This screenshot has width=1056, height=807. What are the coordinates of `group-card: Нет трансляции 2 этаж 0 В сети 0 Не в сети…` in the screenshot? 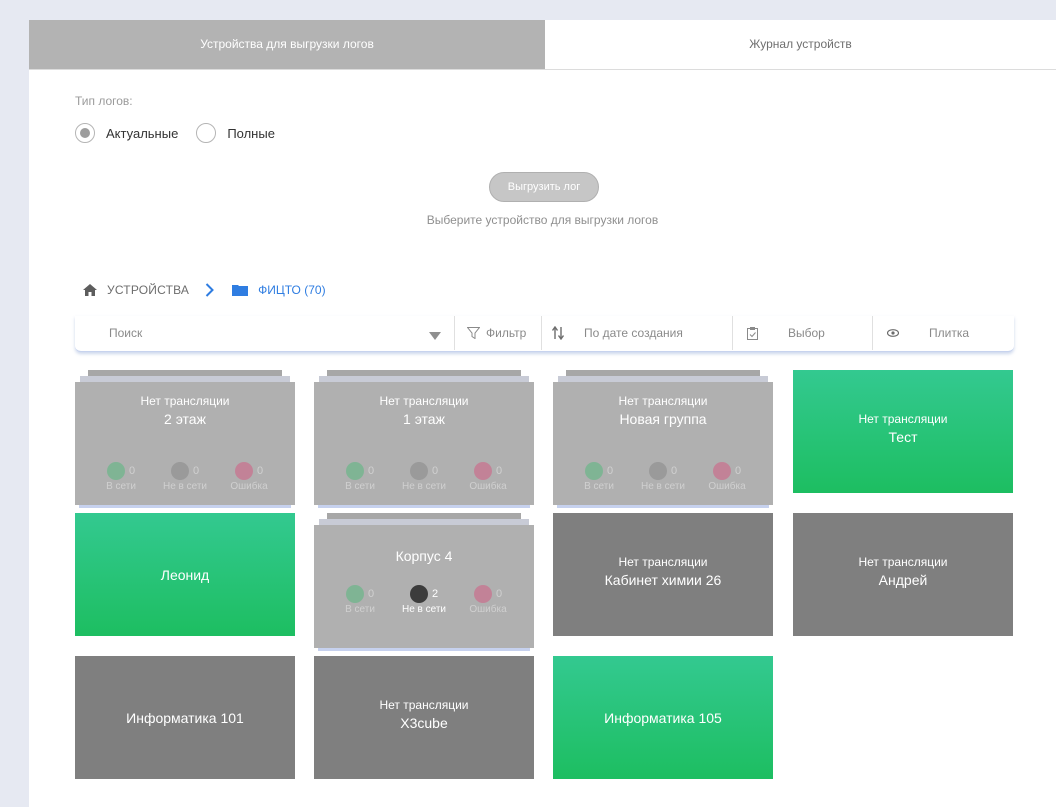 It's located at (185, 439).